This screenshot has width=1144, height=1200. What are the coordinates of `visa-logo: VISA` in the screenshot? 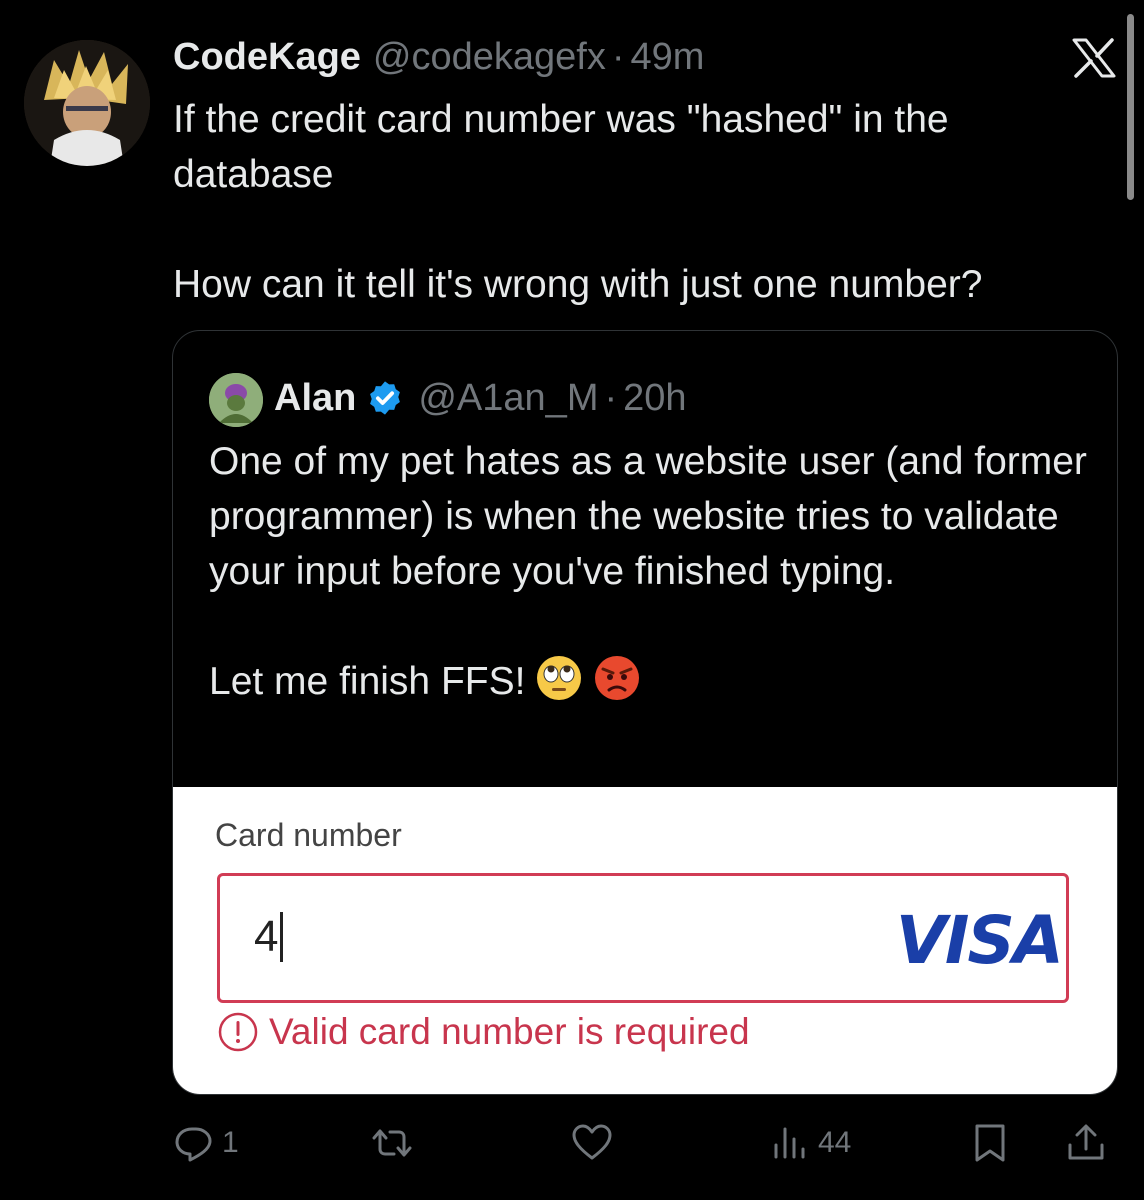 It's located at (979, 940).